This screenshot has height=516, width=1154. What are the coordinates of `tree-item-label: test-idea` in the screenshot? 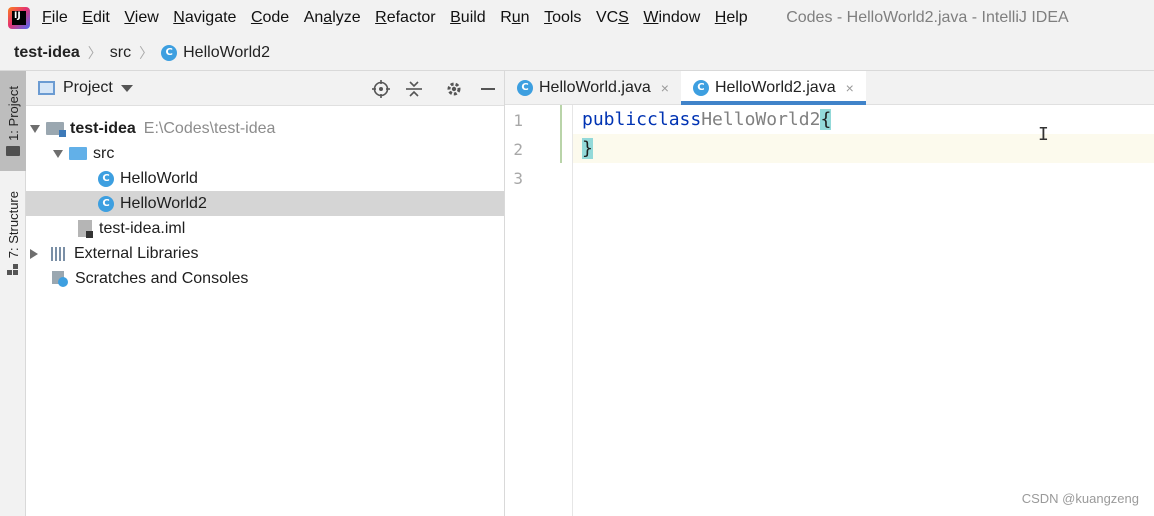 It's located at (103, 128).